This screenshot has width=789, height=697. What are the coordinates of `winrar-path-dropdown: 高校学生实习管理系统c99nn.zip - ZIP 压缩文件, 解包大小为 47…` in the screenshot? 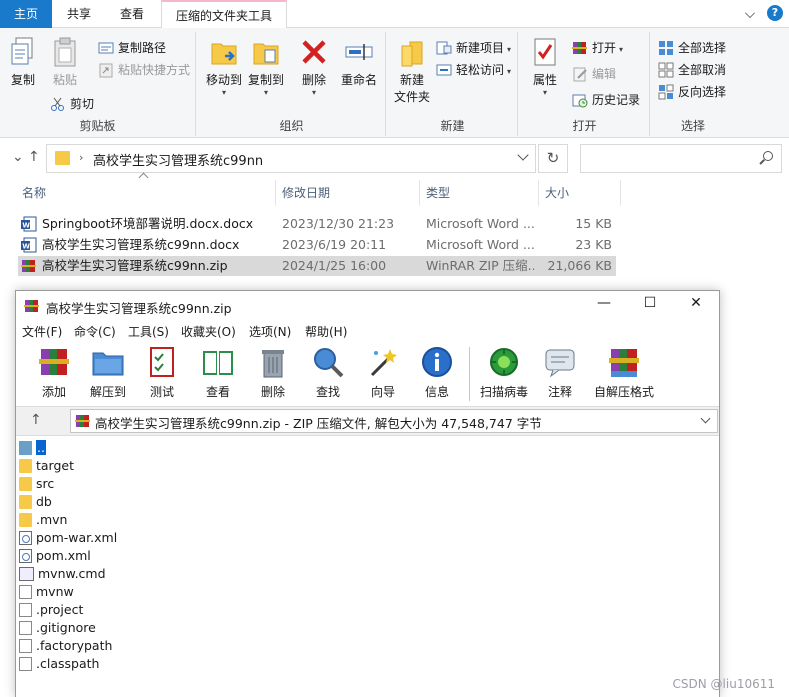 It's located at (394, 421).